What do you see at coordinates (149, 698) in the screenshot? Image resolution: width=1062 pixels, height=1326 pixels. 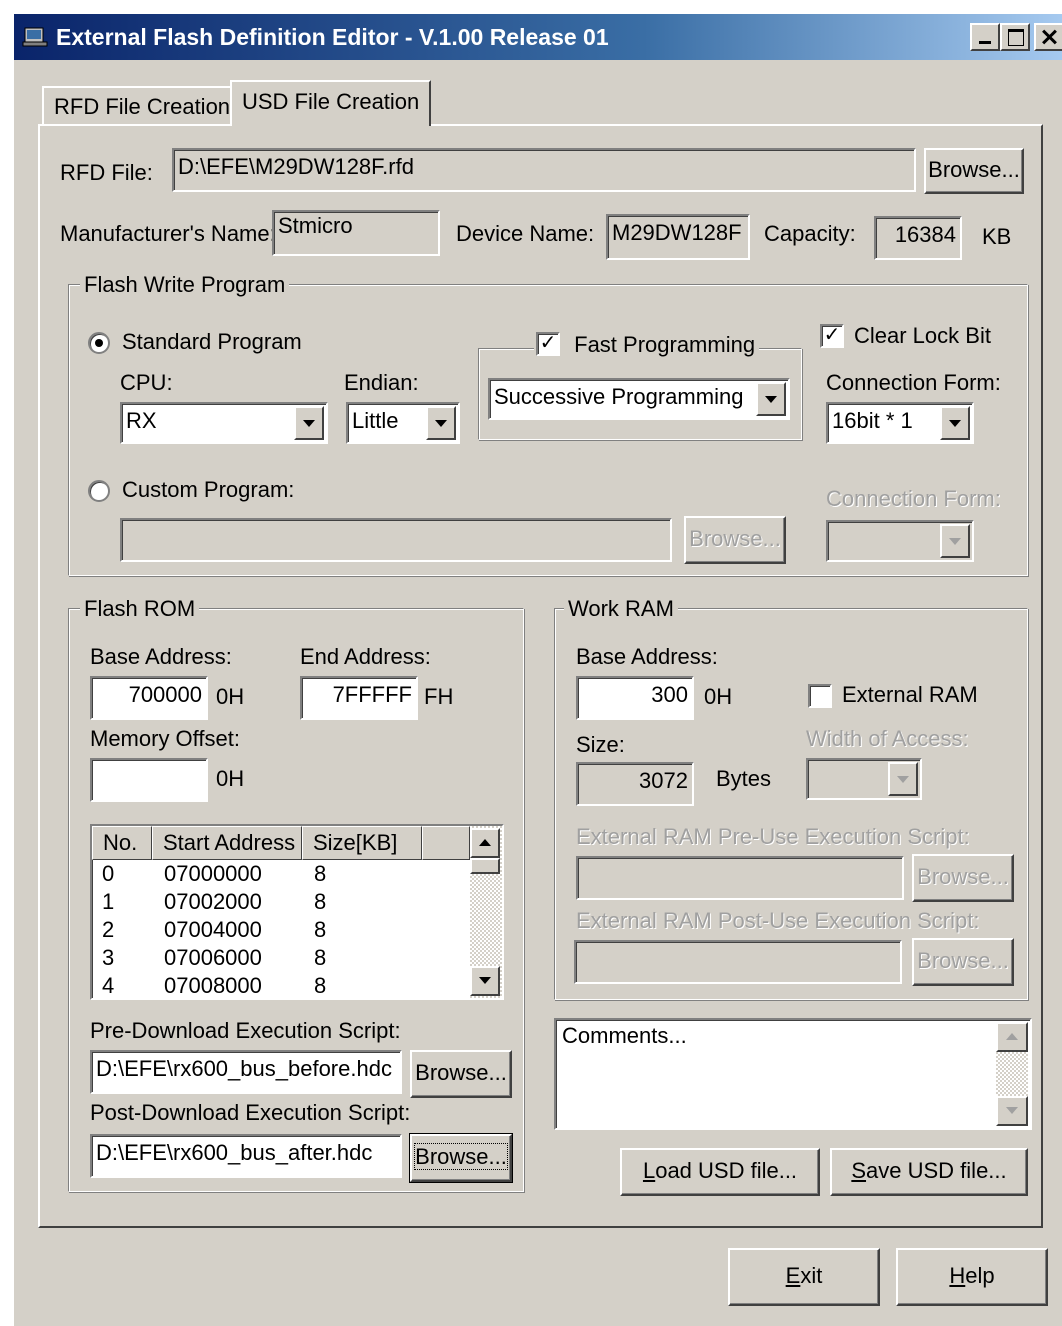 I see `rom-base-address-input: 700000` at bounding box center [149, 698].